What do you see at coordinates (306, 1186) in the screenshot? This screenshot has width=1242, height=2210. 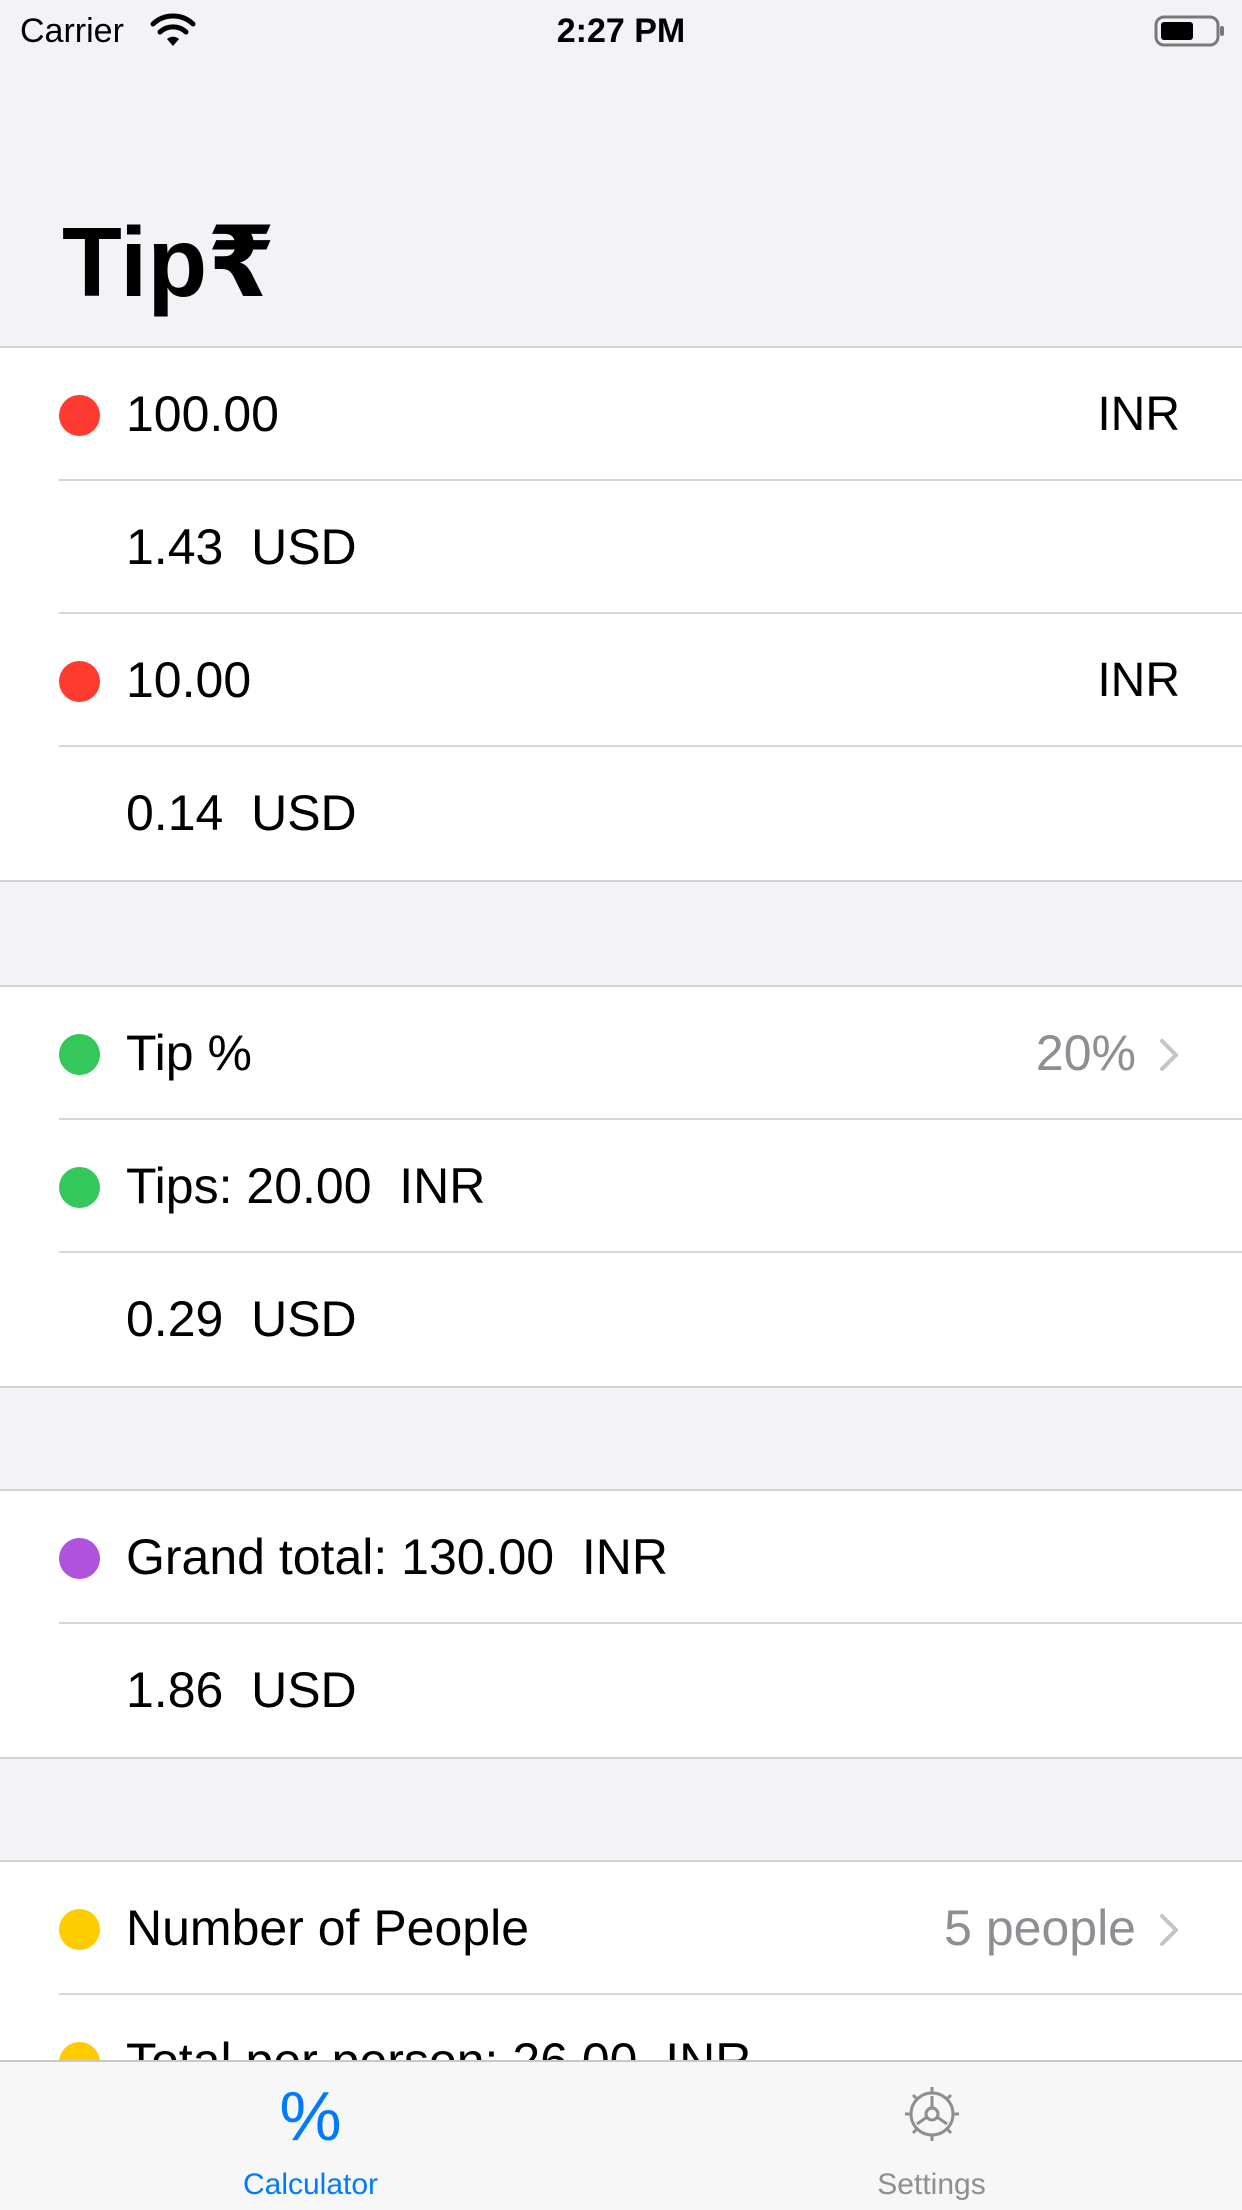 I see `tips-amount: Tips: 20.00 INR` at bounding box center [306, 1186].